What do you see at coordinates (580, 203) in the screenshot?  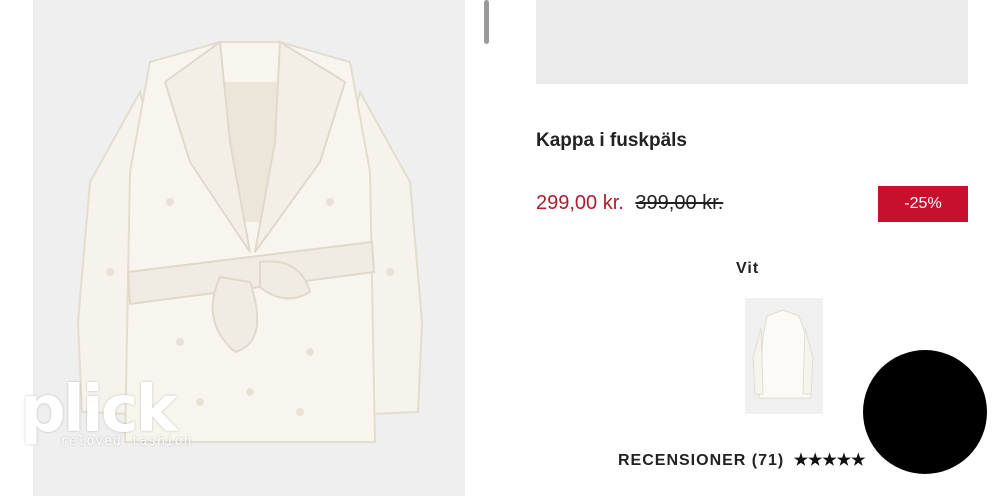 I see `current-price: 299,00 kr.` at bounding box center [580, 203].